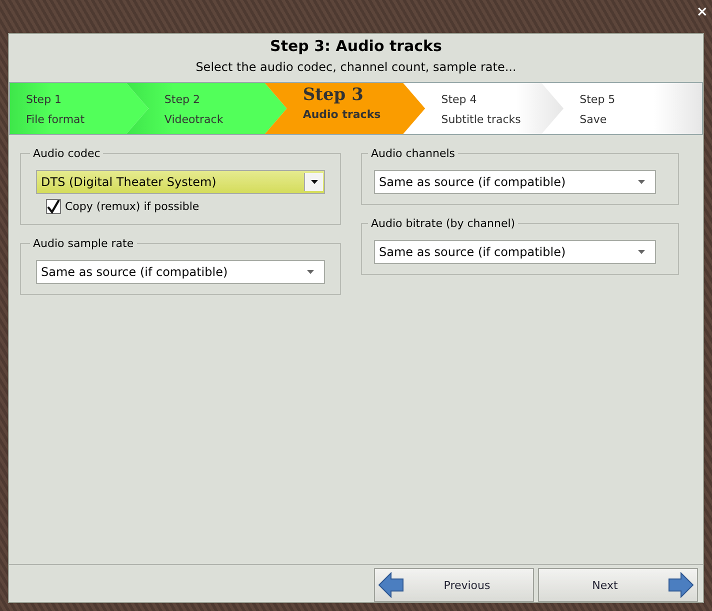 The height and width of the screenshot is (611, 712). I want to click on wizard-step: Step 1 File format, so click(79, 108).